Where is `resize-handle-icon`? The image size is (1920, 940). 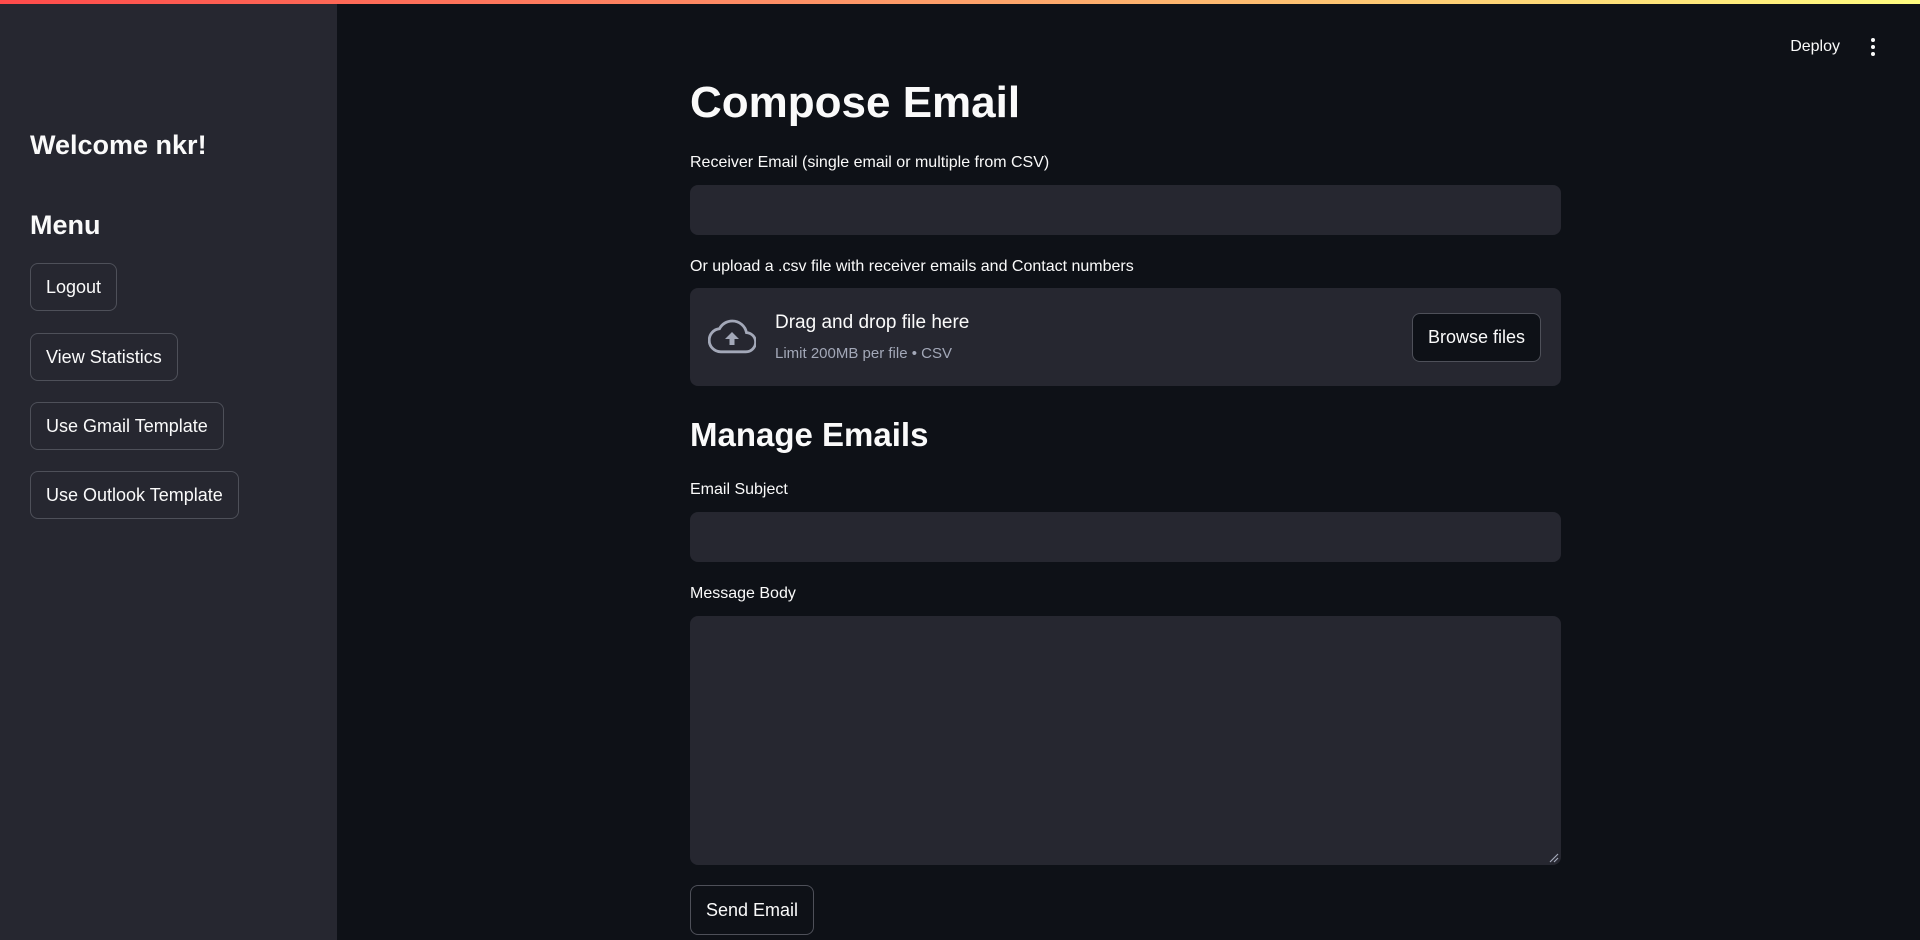
resize-handle-icon is located at coordinates (1553, 857).